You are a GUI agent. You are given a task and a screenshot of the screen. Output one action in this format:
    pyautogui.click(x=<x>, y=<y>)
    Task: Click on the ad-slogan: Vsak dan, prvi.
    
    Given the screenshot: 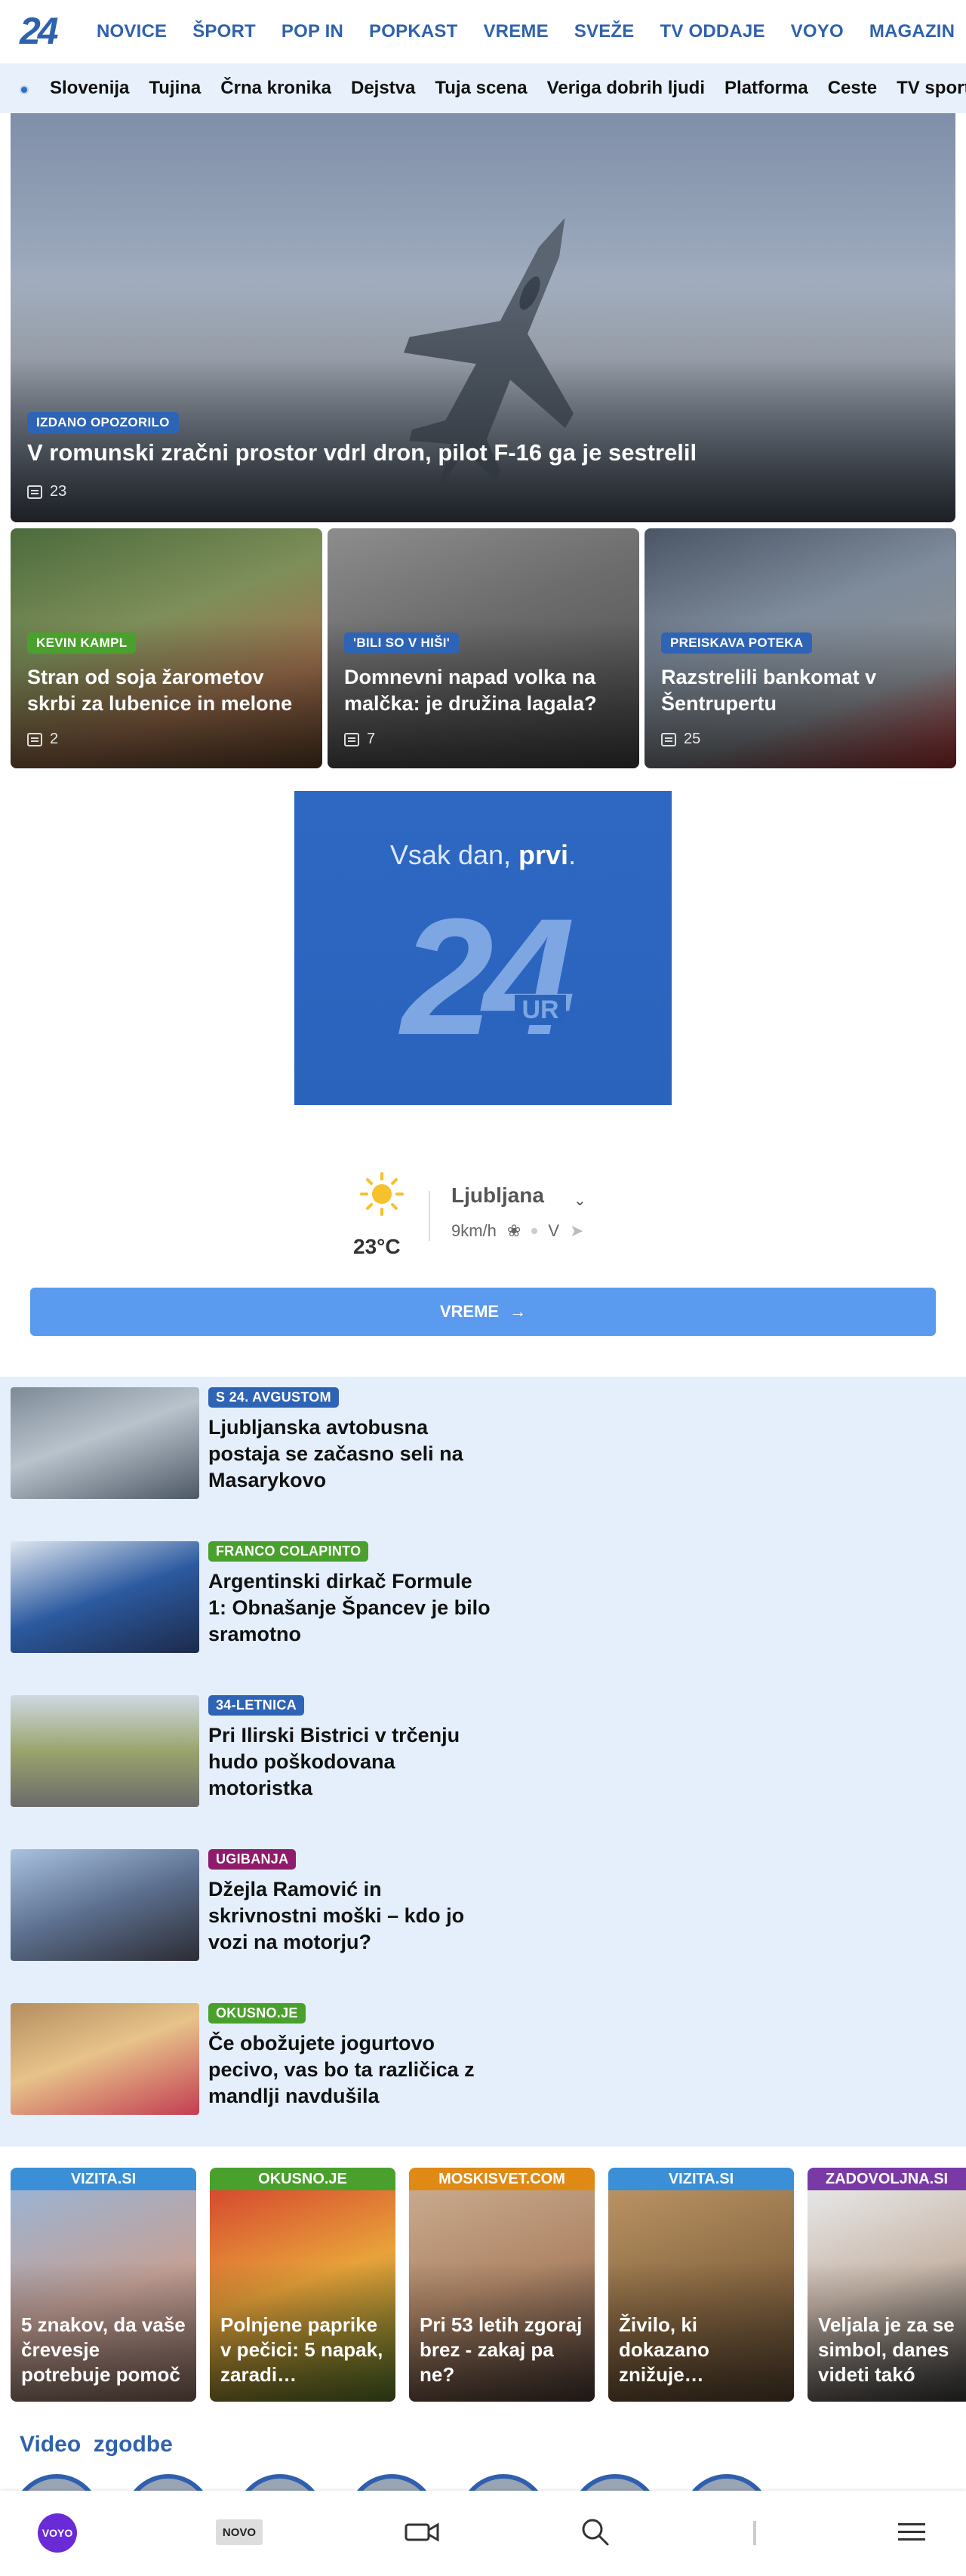 What is the action you would take?
    pyautogui.click(x=483, y=854)
    